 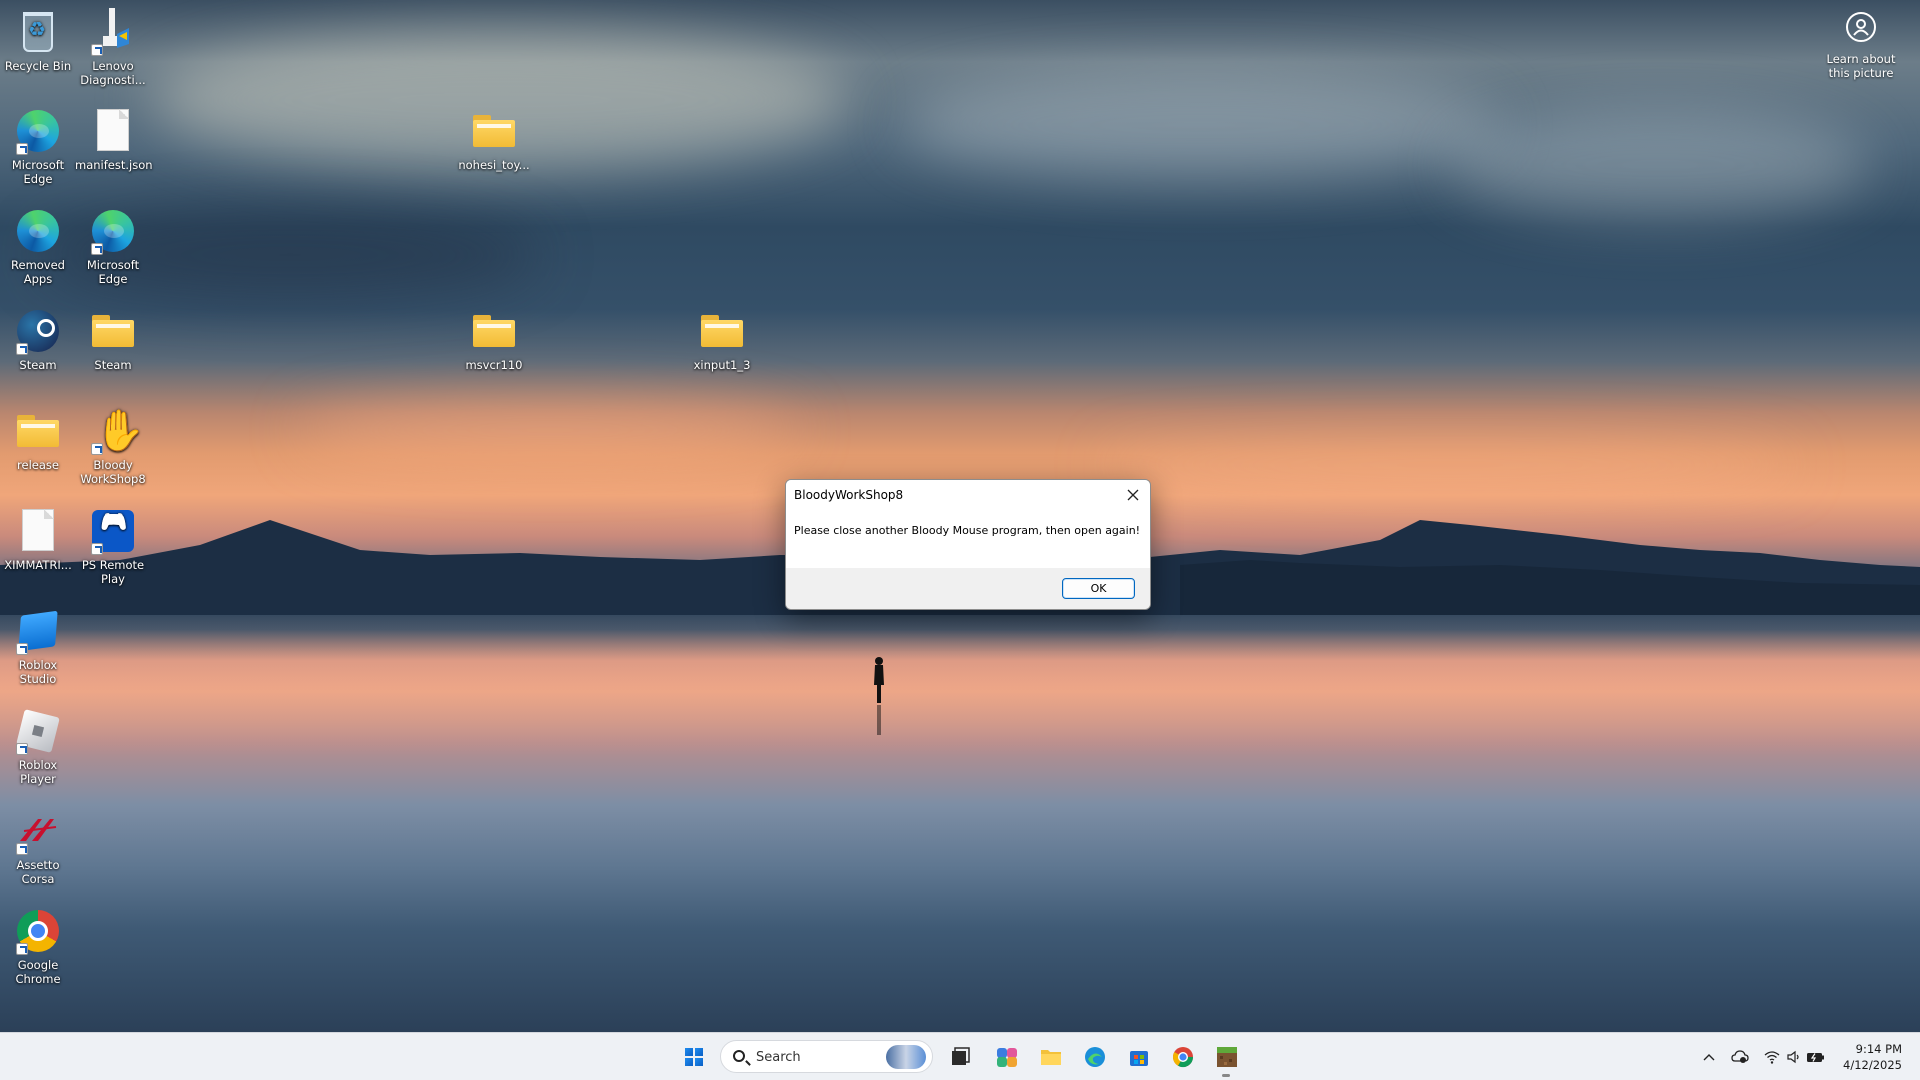 What do you see at coordinates (906, 1057) in the screenshot?
I see `search-highlight-icon` at bounding box center [906, 1057].